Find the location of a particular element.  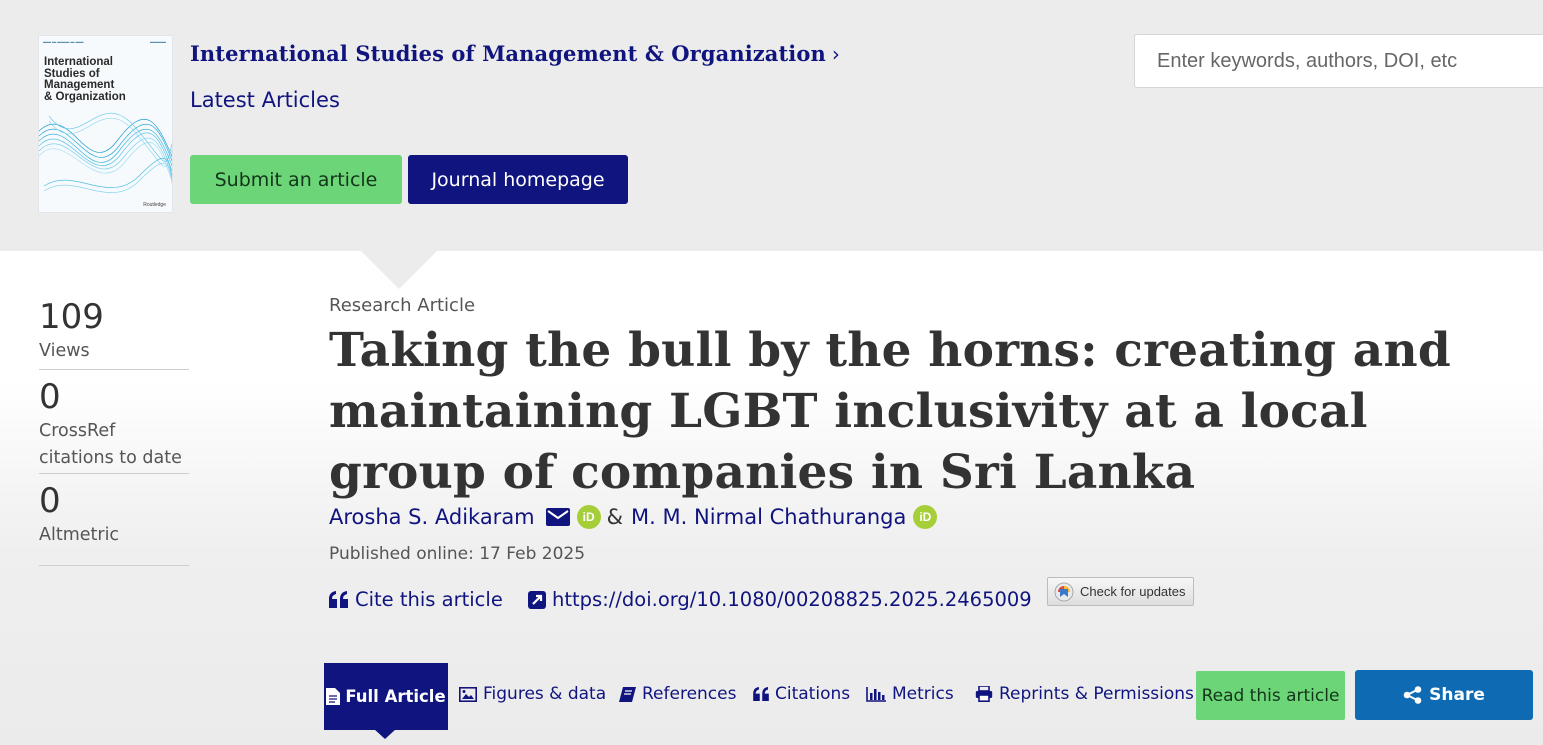

views-label: Views is located at coordinates (64, 351).